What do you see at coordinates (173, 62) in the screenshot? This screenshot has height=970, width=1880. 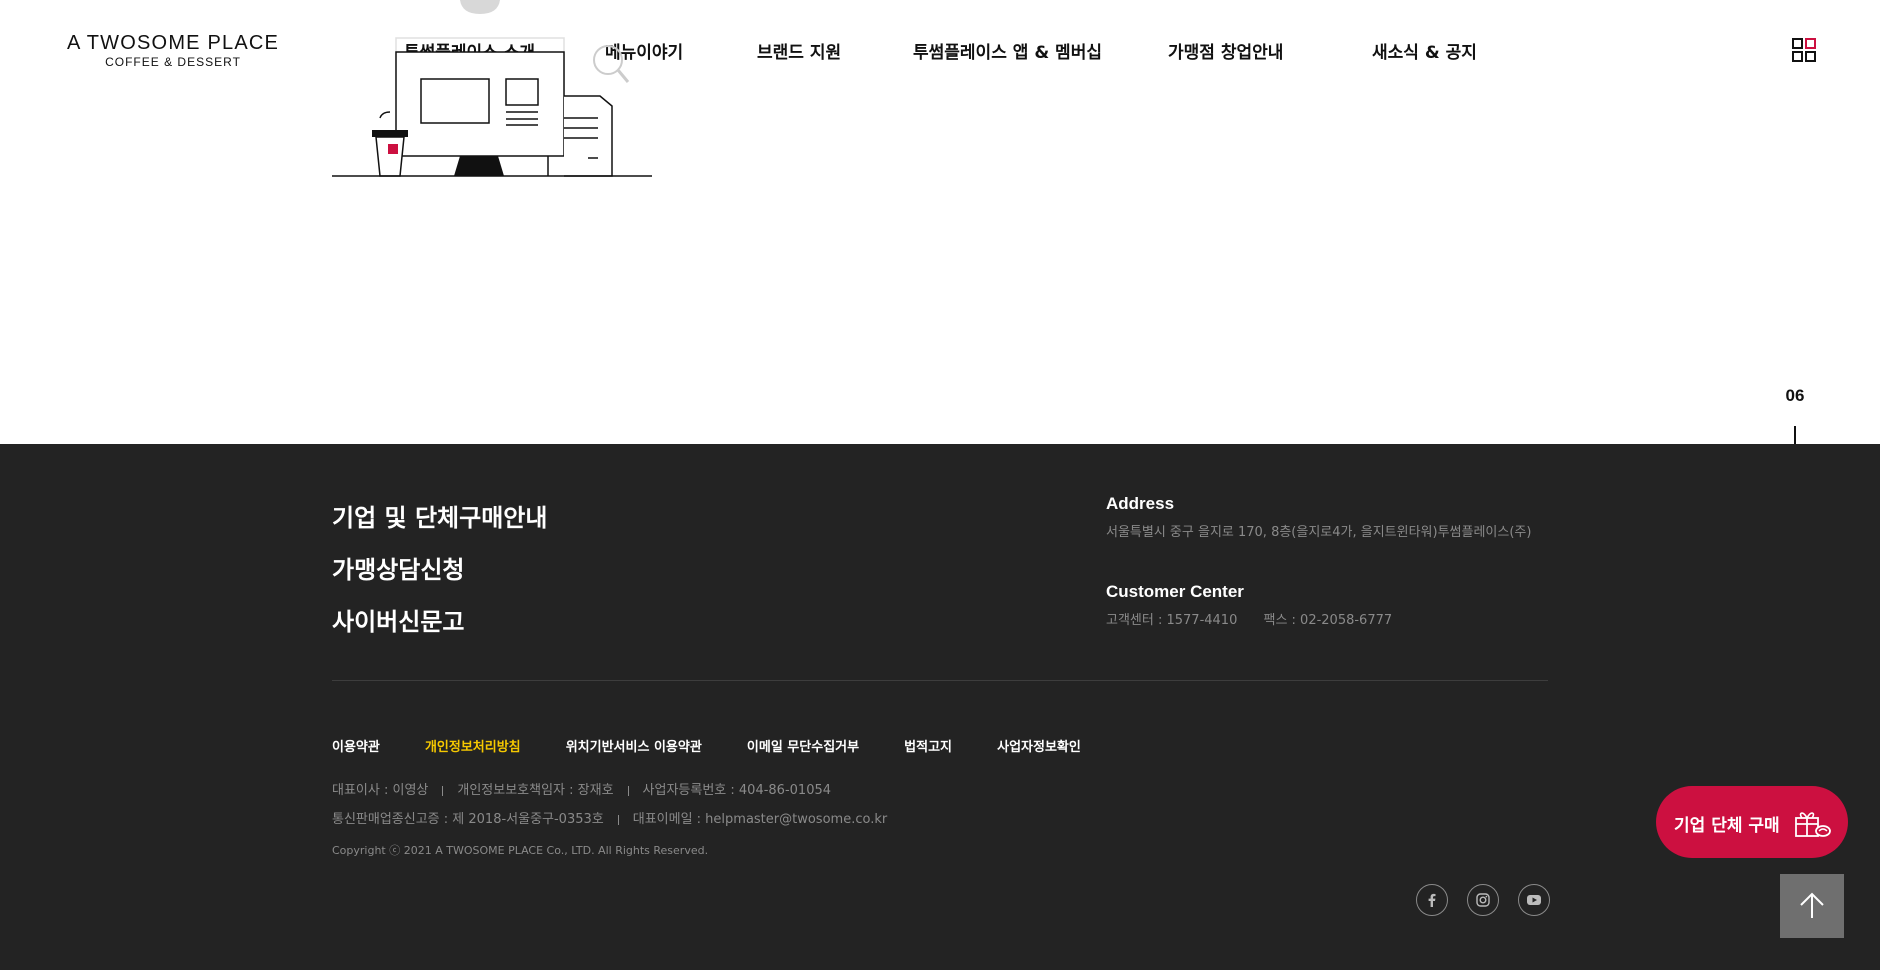 I see `logo-sub-text: COFFEE & DESSERT` at bounding box center [173, 62].